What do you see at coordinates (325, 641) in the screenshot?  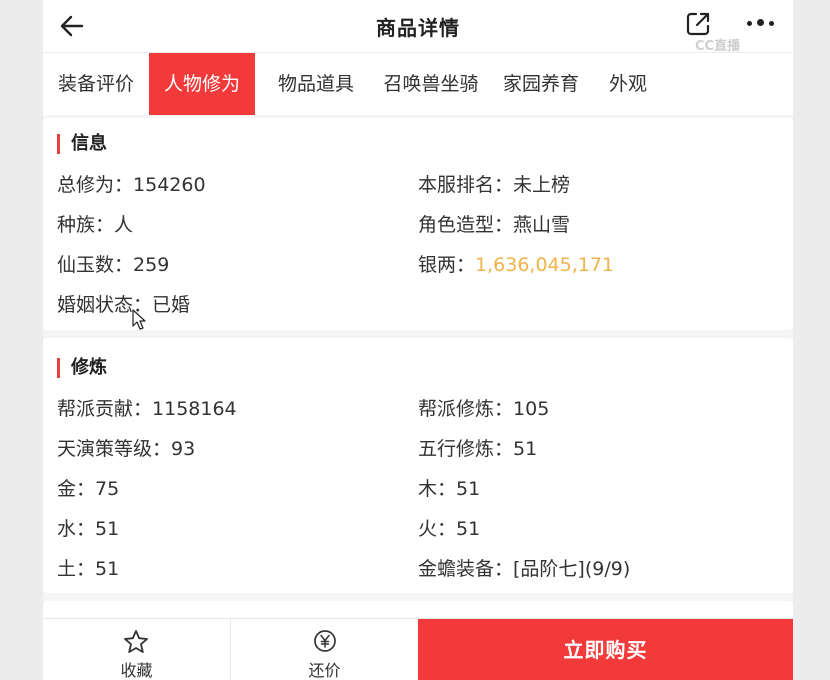 I see `yen-coin-icon` at bounding box center [325, 641].